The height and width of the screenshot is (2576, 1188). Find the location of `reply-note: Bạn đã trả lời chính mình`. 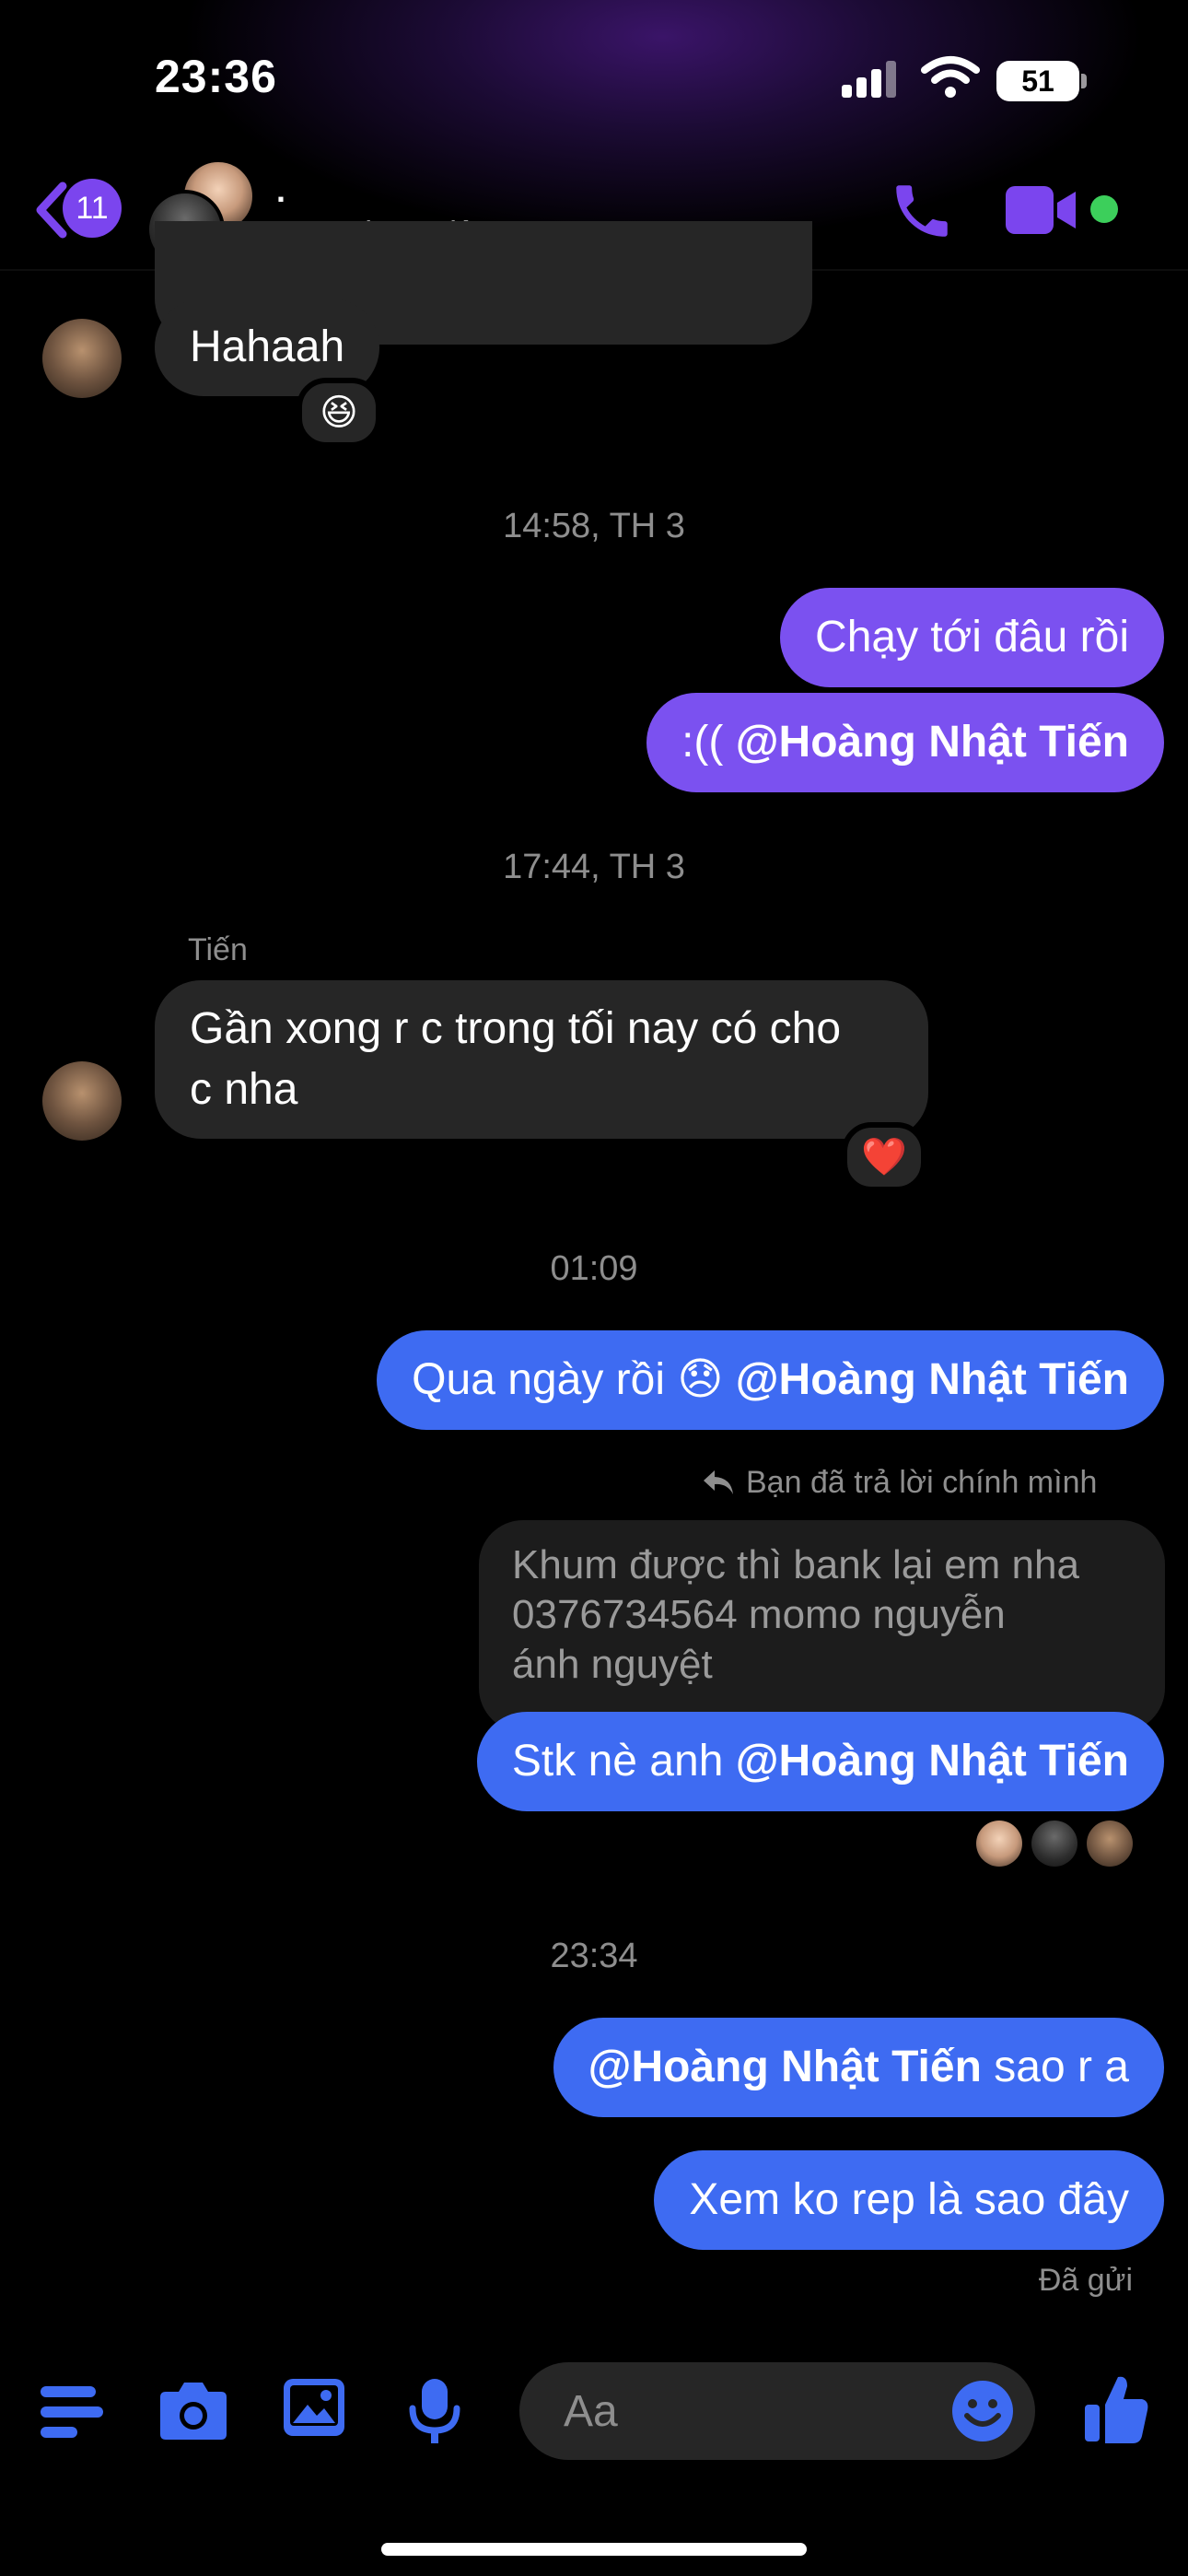

reply-note: Bạn đã trả lời chính mình is located at coordinates (922, 1482).